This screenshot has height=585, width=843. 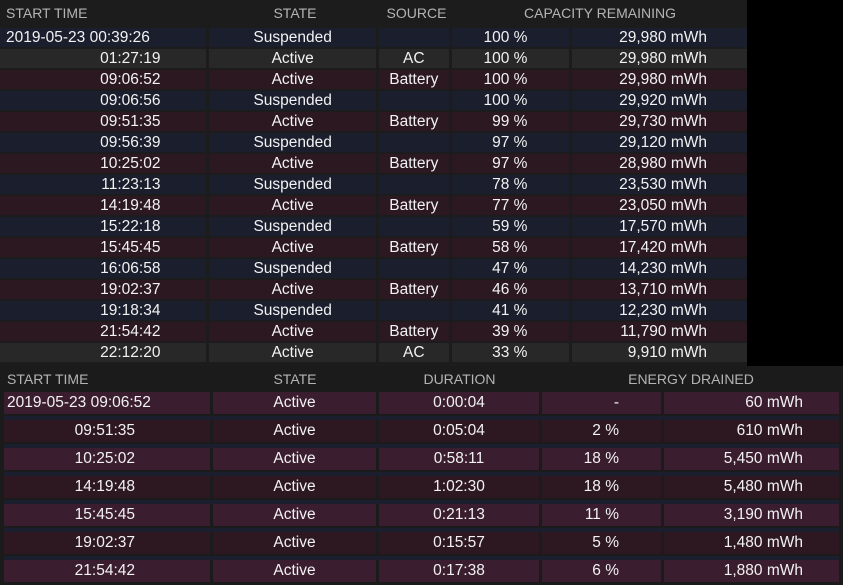 I want to click on table-row: 15:22:18 Suspended 59 % 17,570 mWh, so click(x=373, y=226).